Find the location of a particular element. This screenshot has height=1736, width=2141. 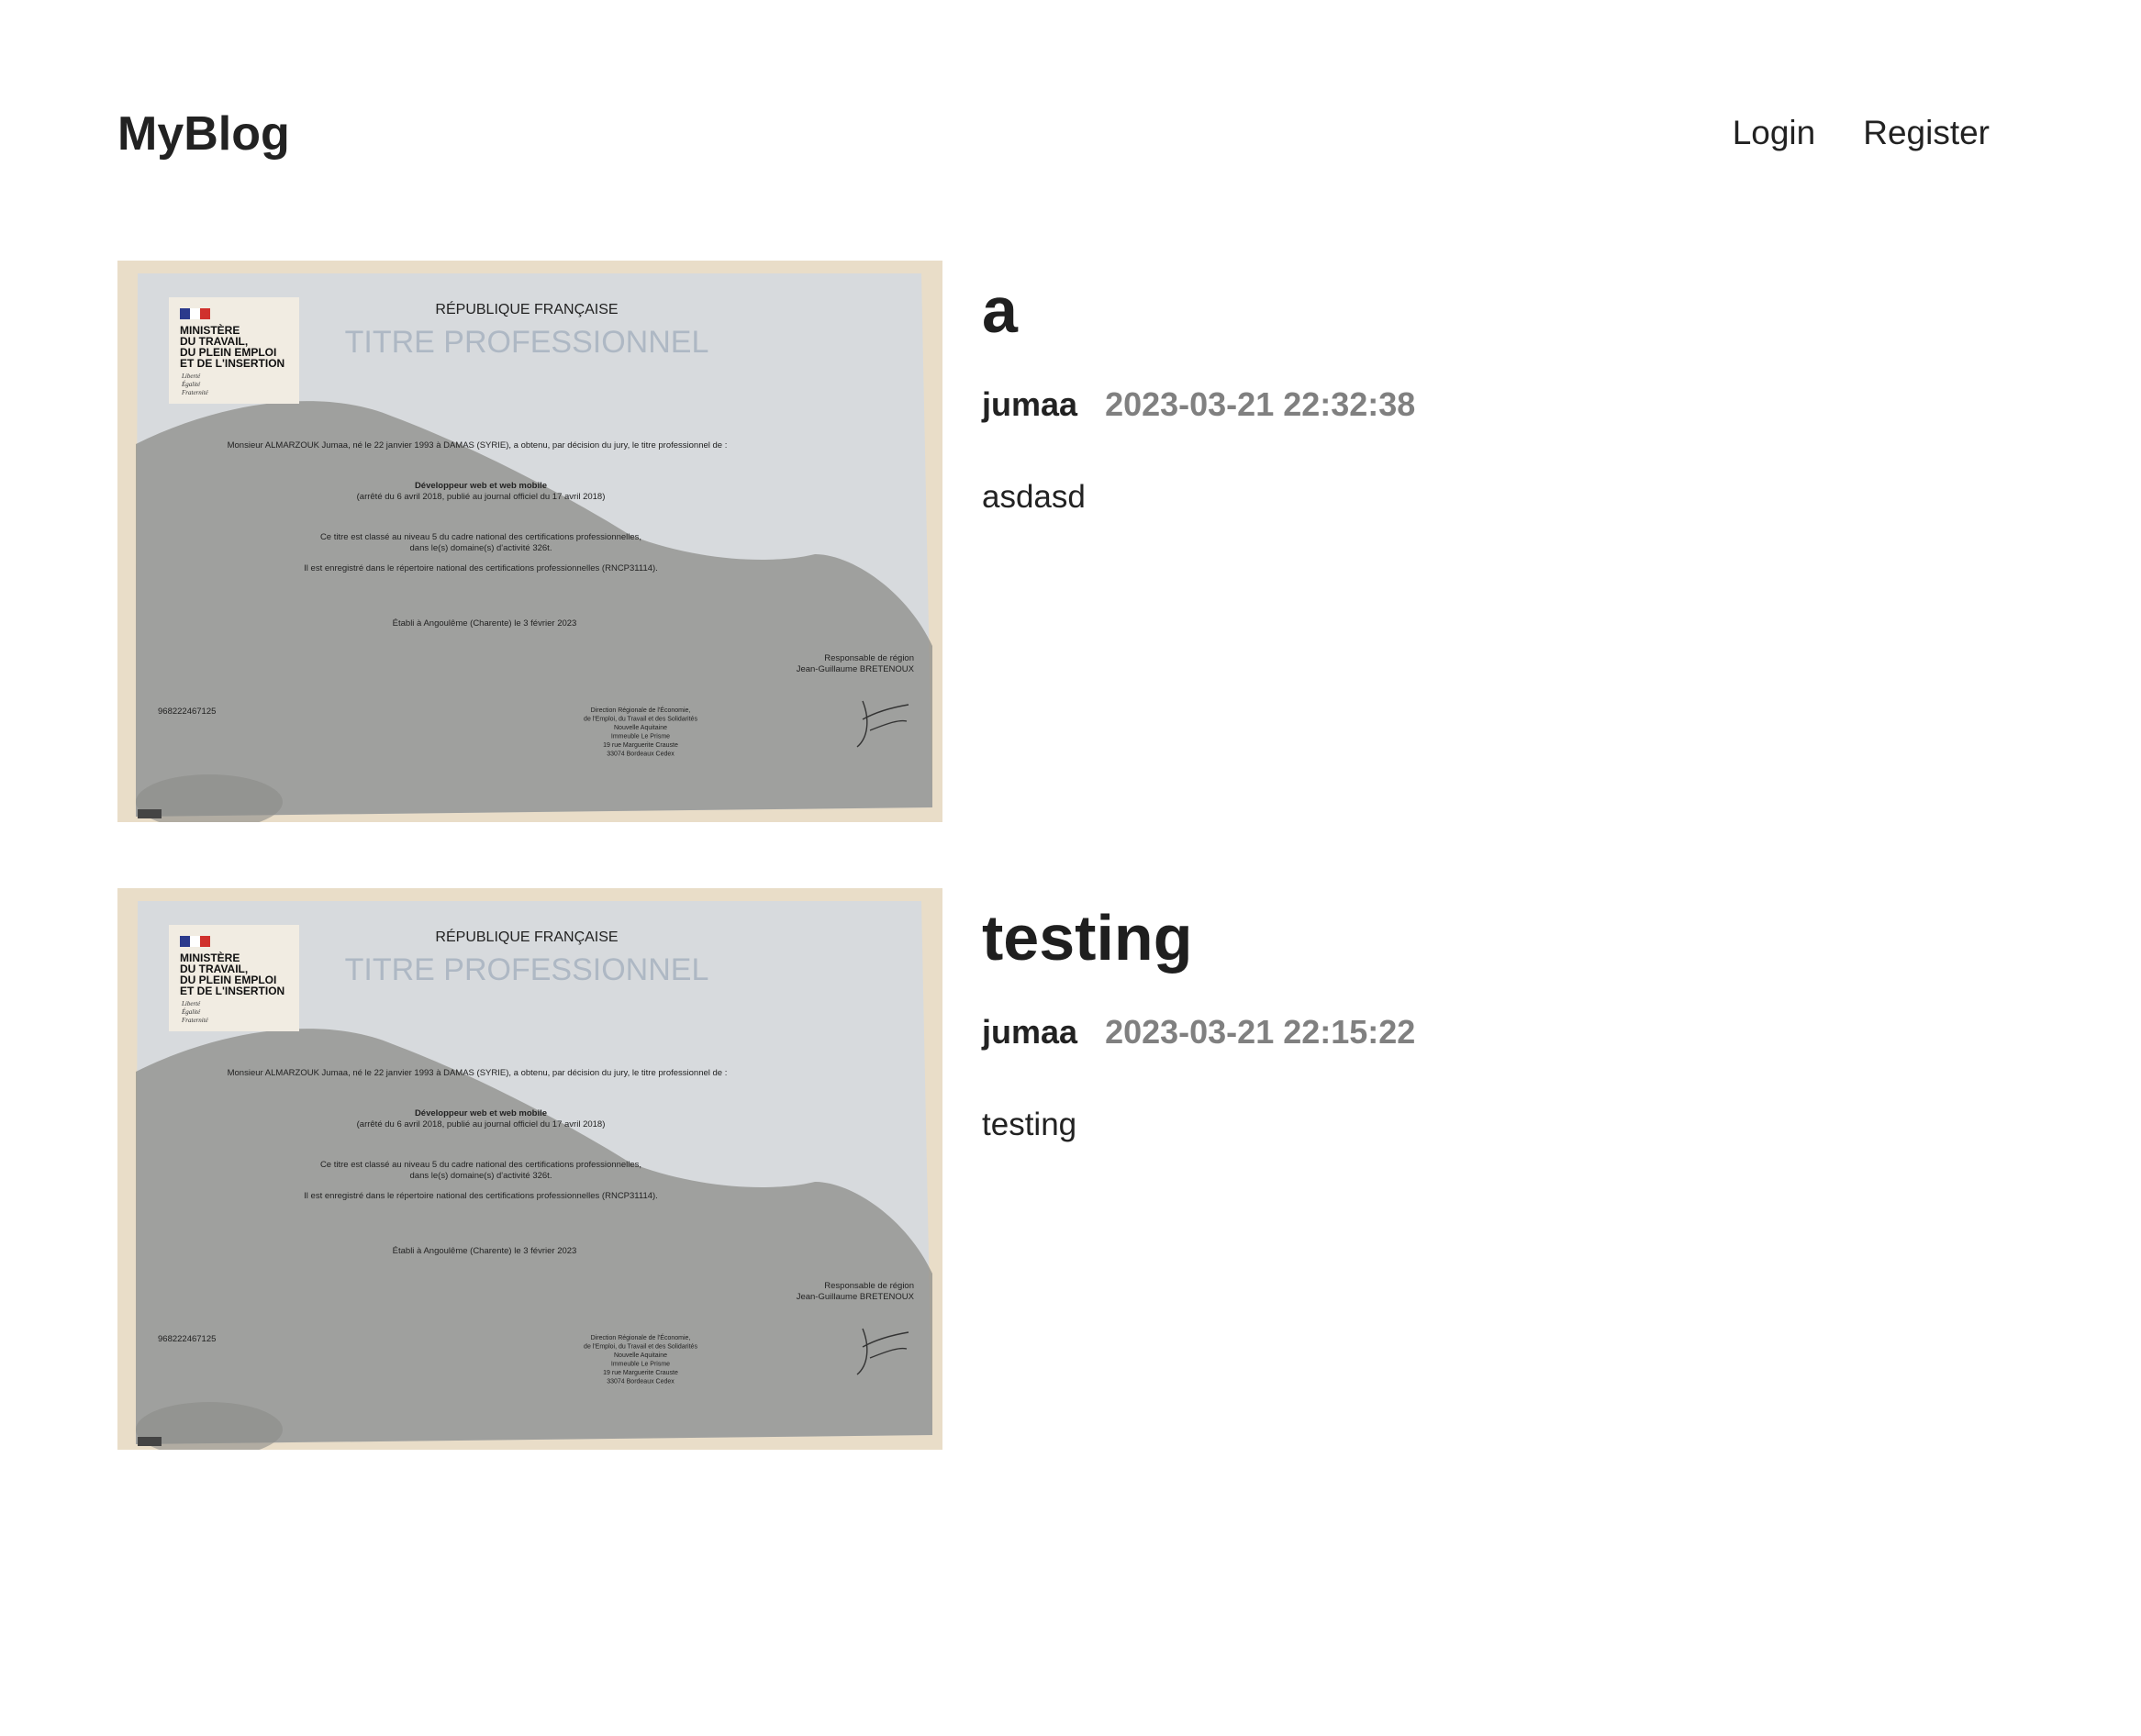

top-nav: Login Register is located at coordinates (1861, 133).